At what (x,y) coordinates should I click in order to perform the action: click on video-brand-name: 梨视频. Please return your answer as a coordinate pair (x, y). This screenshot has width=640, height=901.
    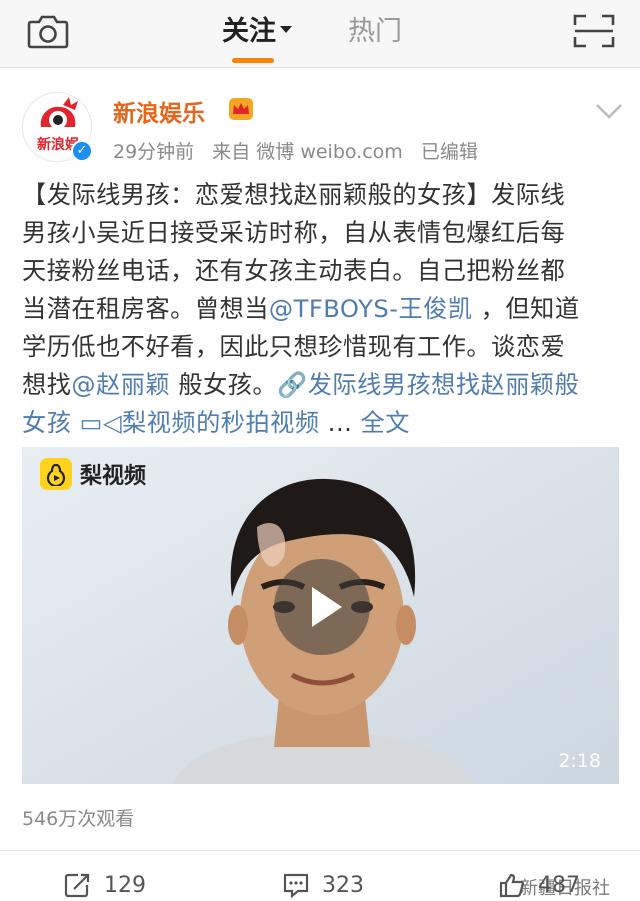
    Looking at the image, I should click on (113, 476).